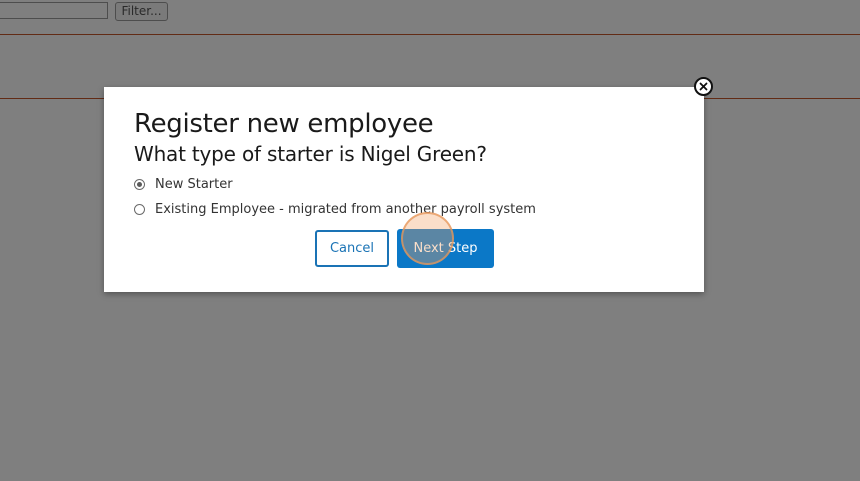 Image resolution: width=860 pixels, height=481 pixels. What do you see at coordinates (352, 248) in the screenshot?
I see `cancel-button: Cancel` at bounding box center [352, 248].